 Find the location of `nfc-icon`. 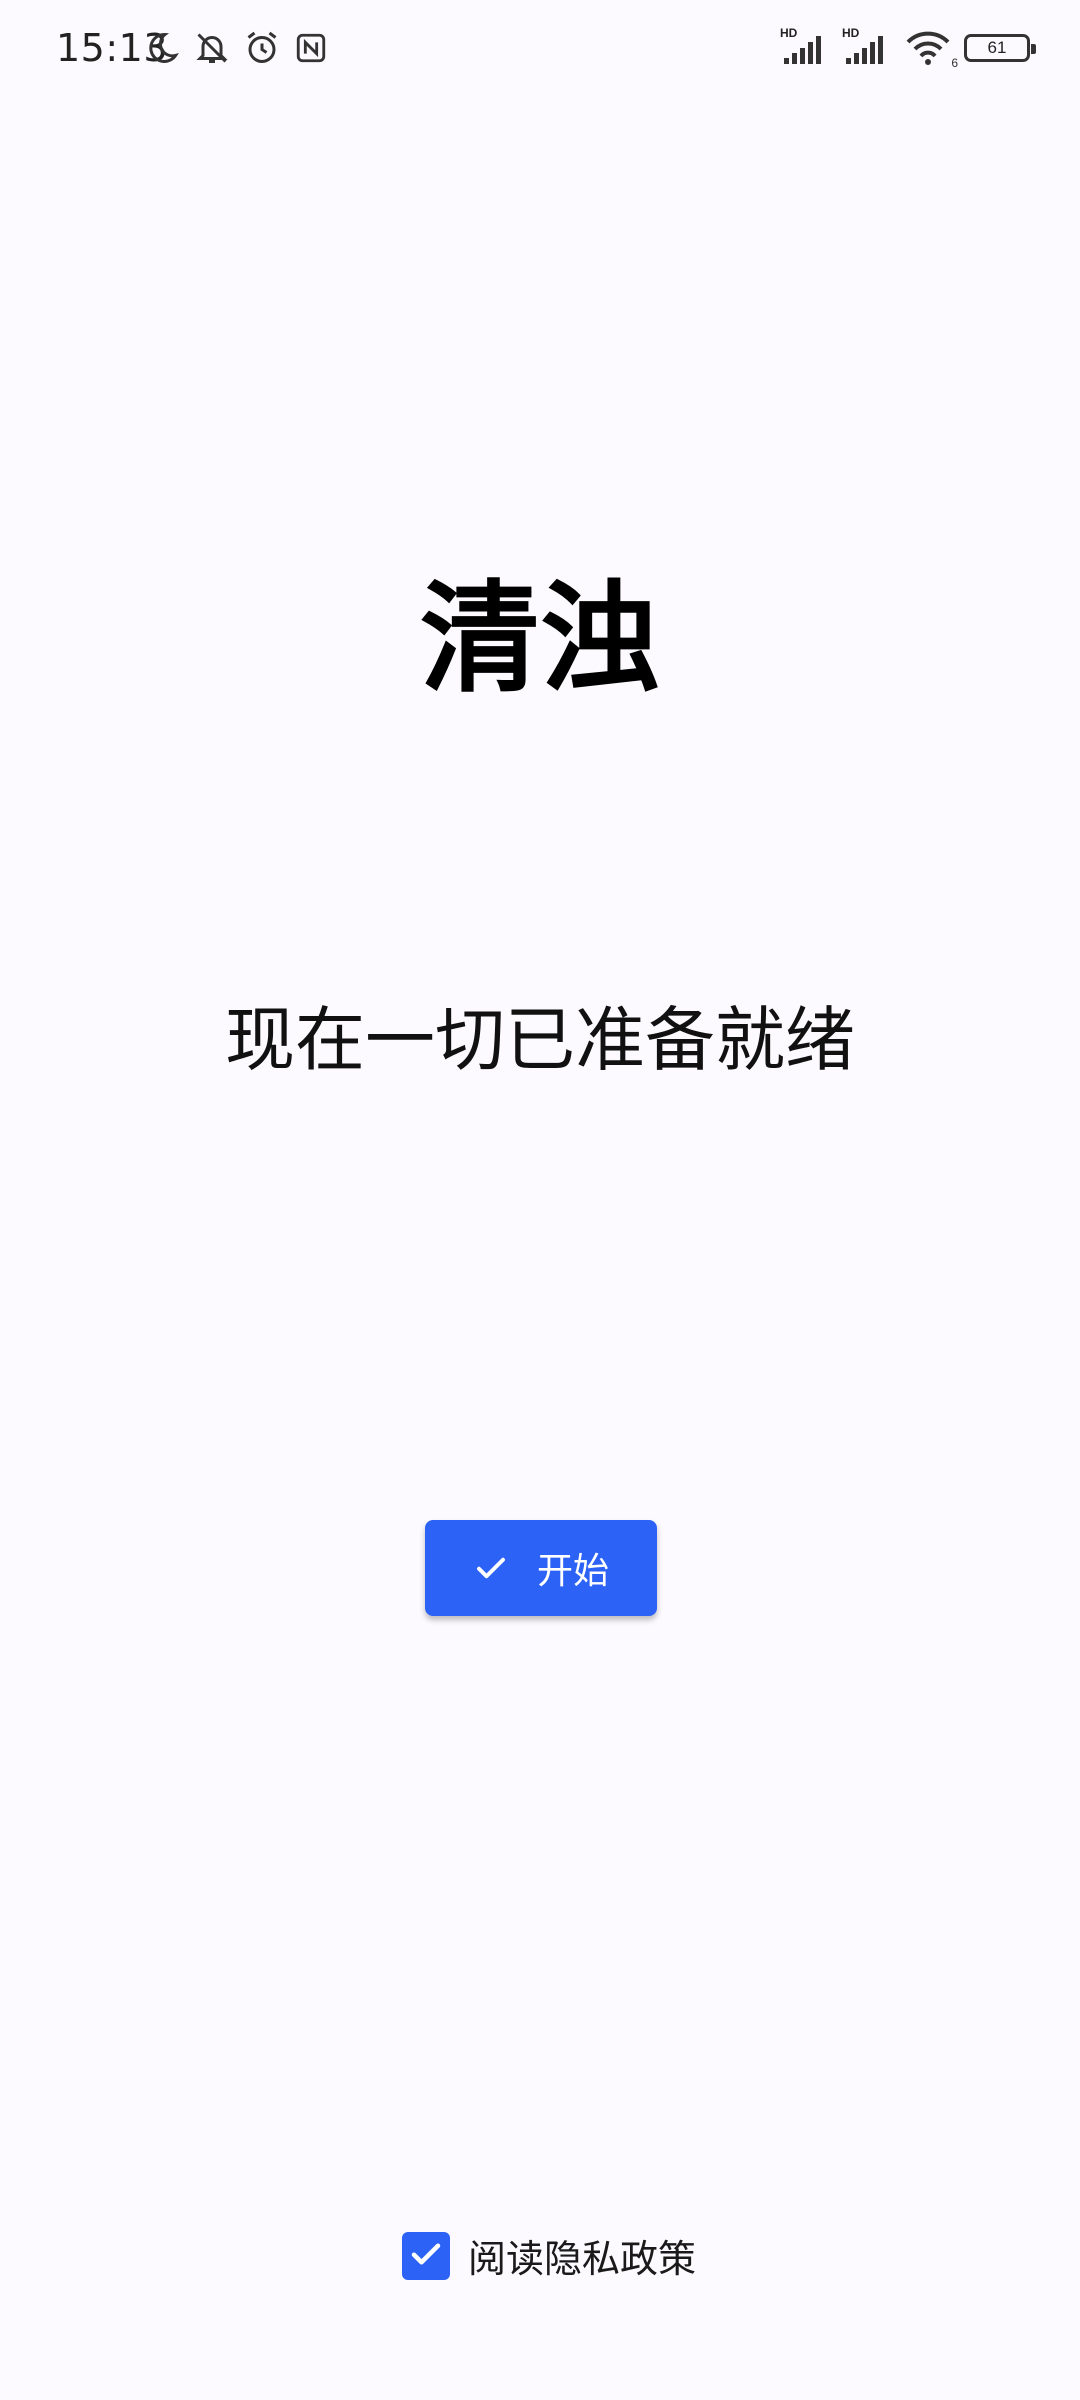

nfc-icon is located at coordinates (311, 48).